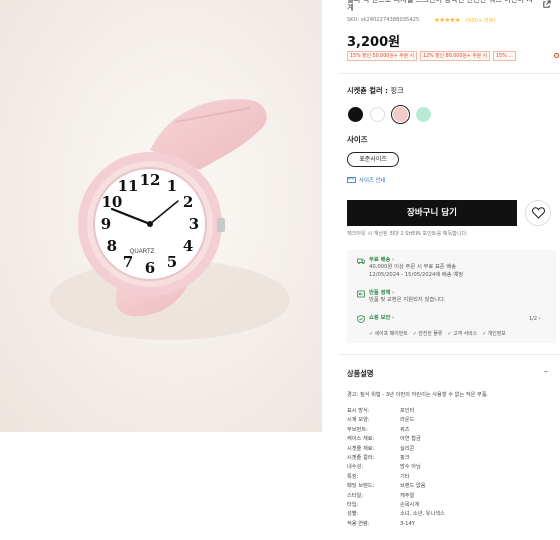  What do you see at coordinates (142, 252) in the screenshot?
I see `watch-brand-text: QUARTZ` at bounding box center [142, 252].